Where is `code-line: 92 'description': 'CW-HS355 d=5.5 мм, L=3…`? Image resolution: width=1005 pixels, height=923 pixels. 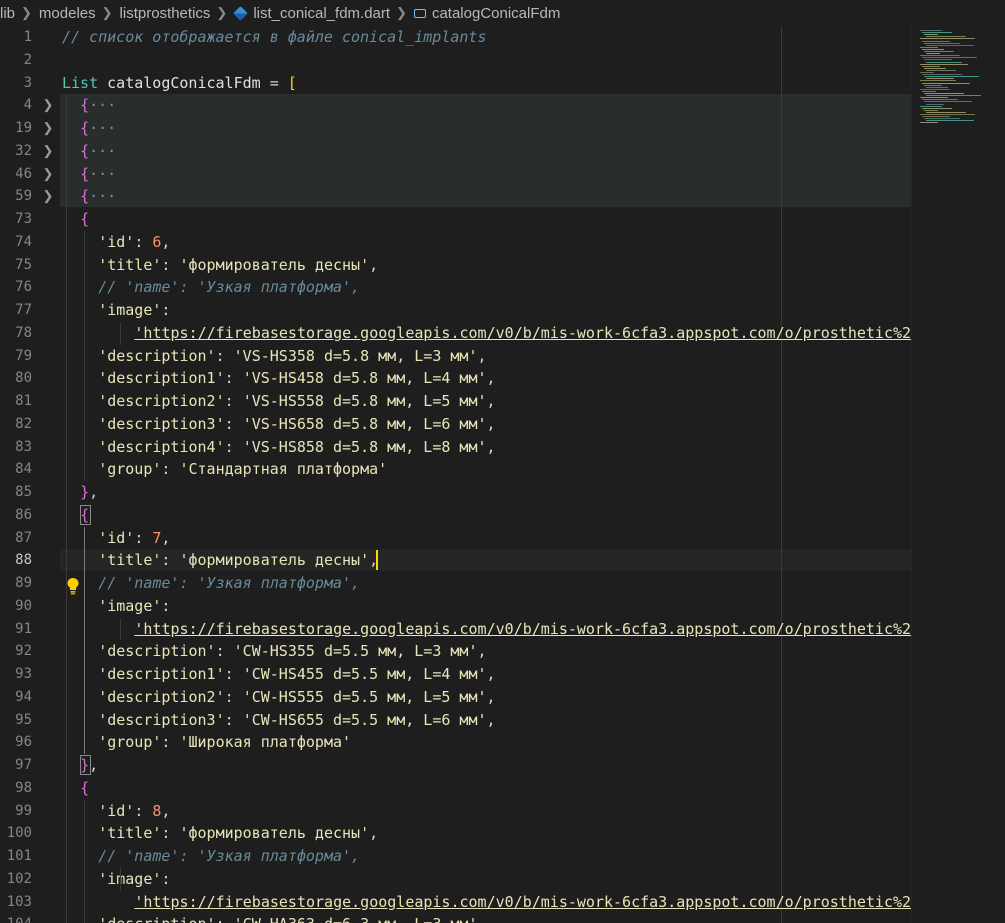 code-line: 92 'description': 'CW-HS355 d=5.5 мм, L=3… is located at coordinates (455, 651).